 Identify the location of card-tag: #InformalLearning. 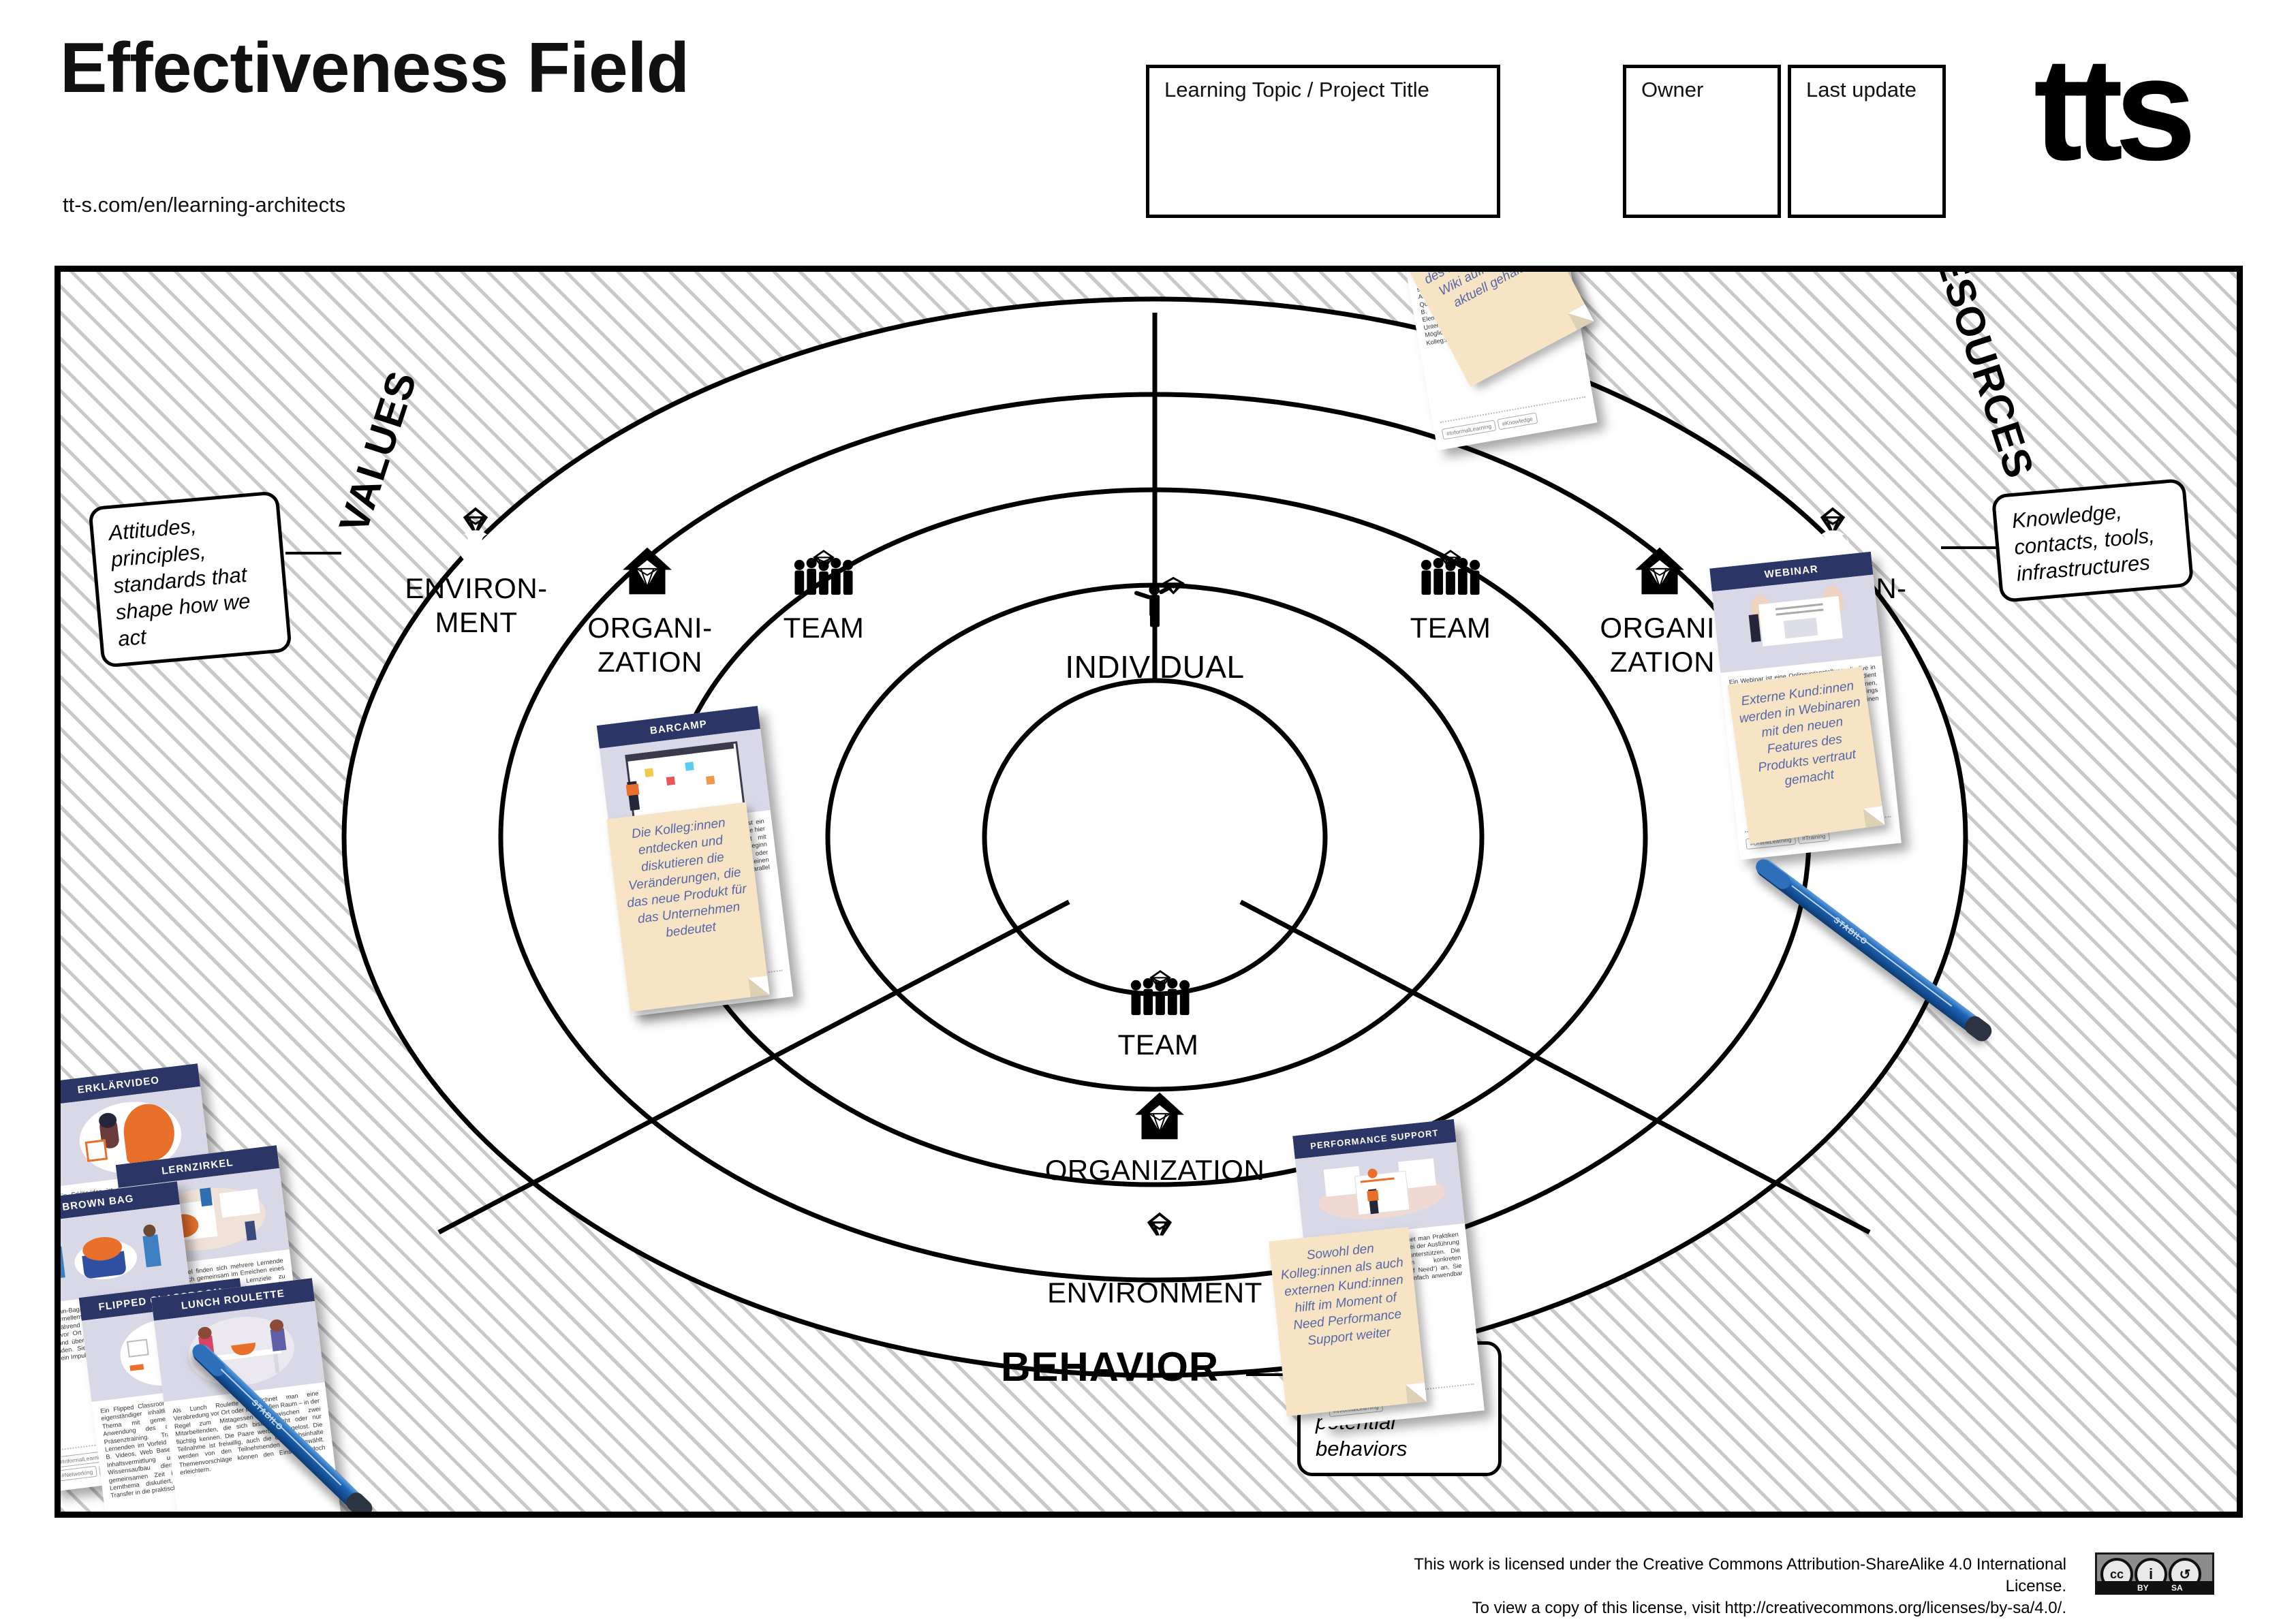
(1469, 430).